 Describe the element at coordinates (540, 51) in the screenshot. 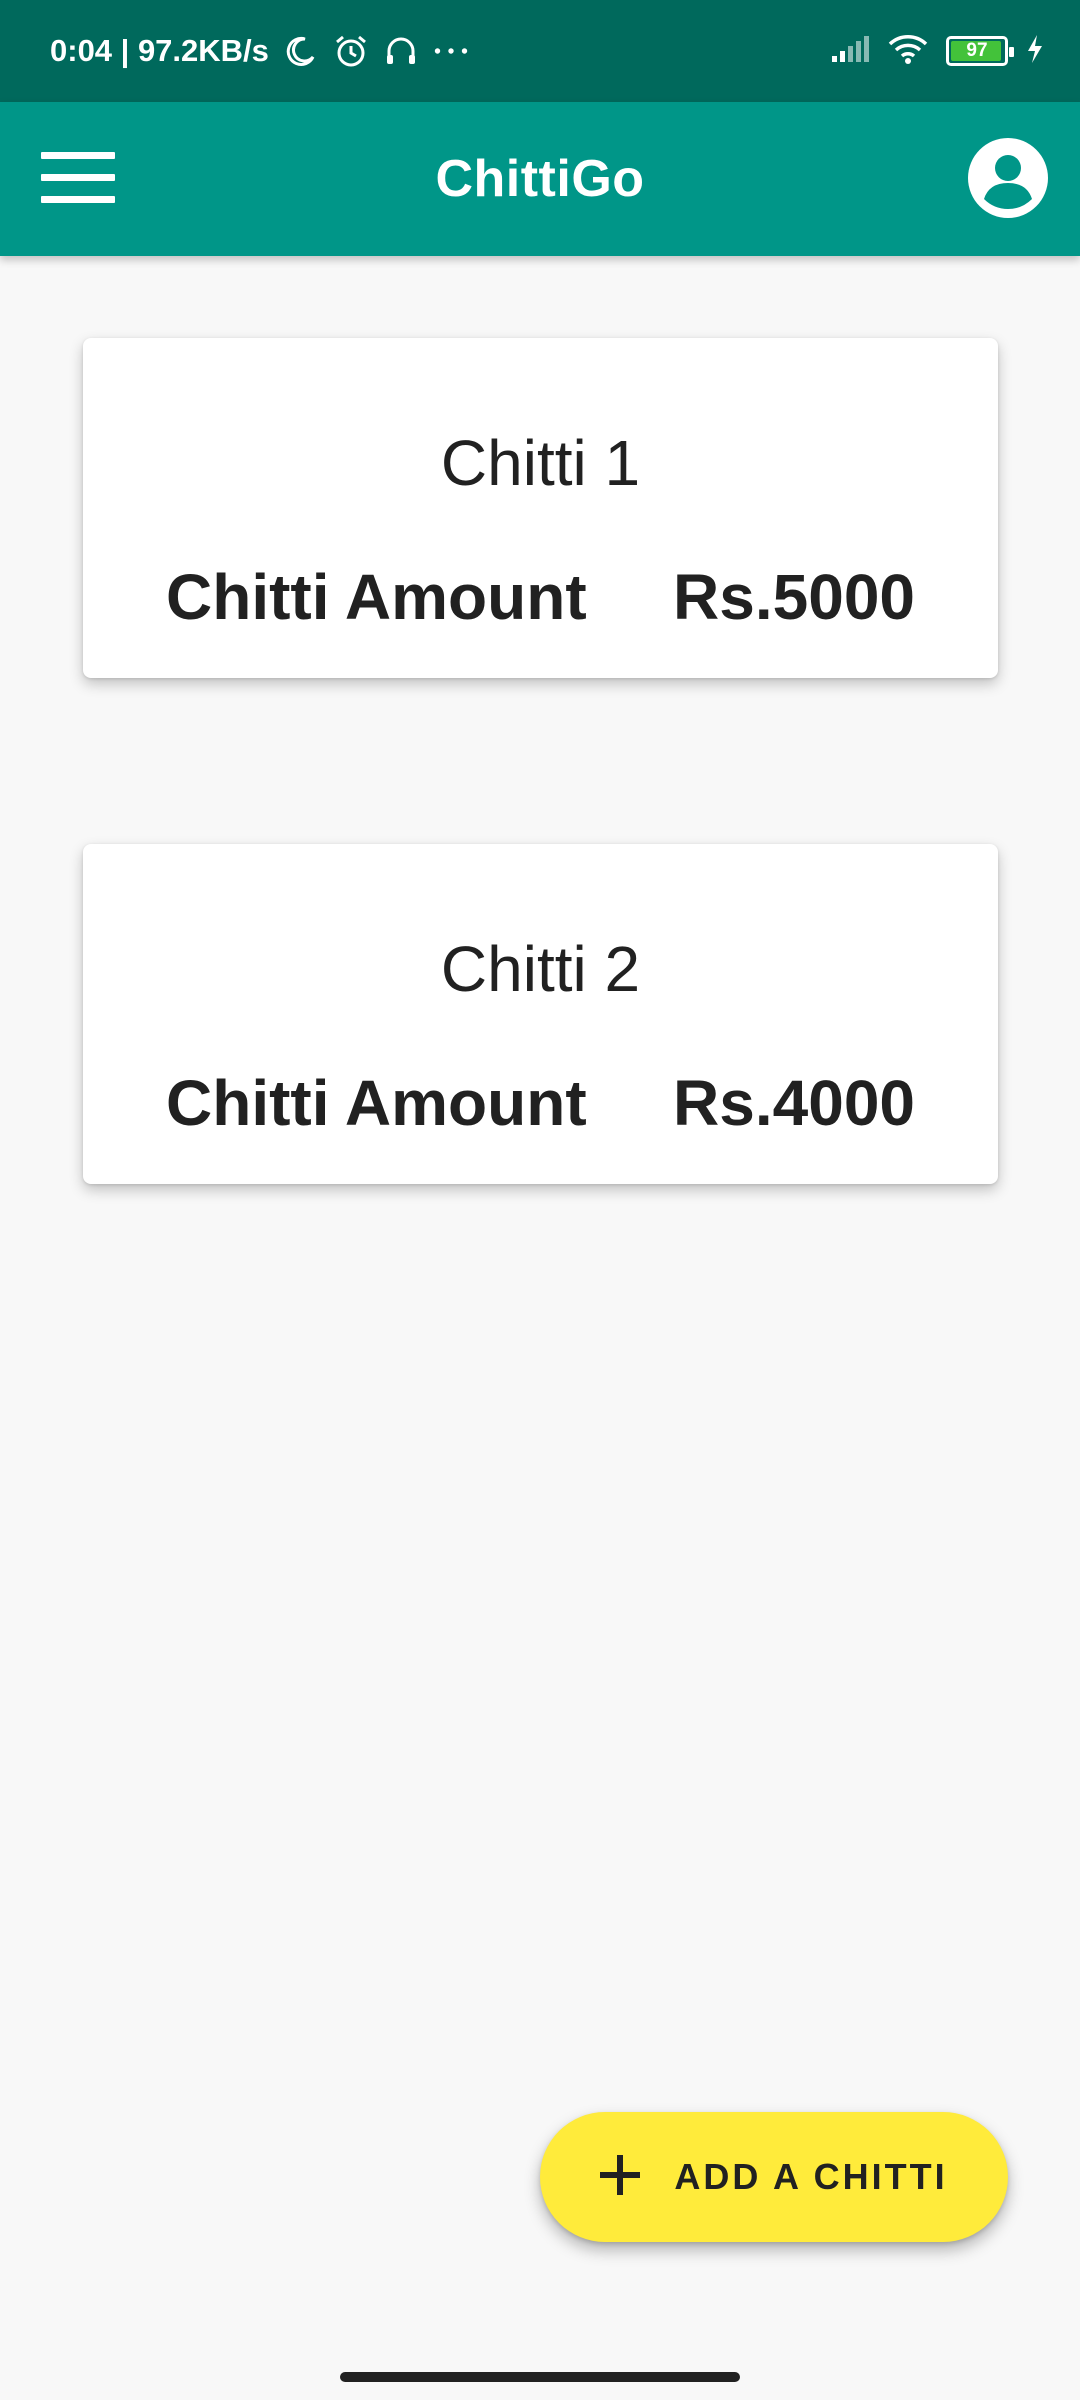

I see `status-bar: 0:04 | 97.2KB/s 97` at that location.